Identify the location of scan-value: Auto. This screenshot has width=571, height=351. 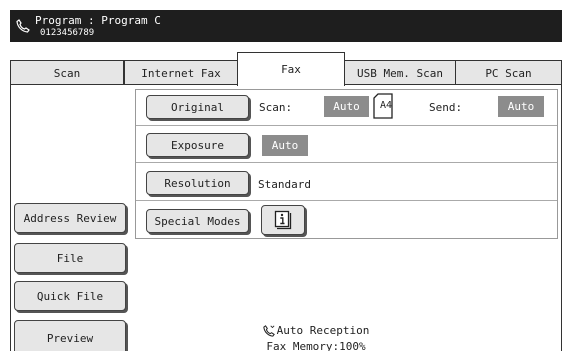
(346, 106).